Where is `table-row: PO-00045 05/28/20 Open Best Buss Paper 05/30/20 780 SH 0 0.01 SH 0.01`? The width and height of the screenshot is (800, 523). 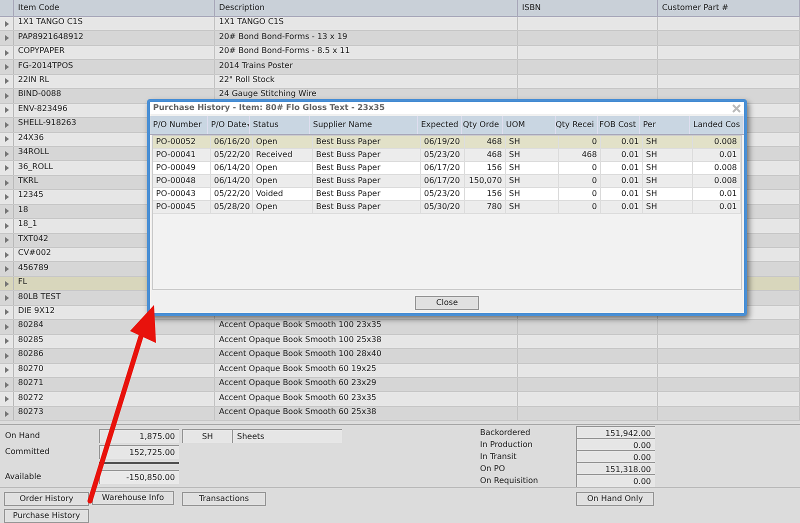 table-row: PO-00045 05/28/20 Open Best Buss Paper 05/30/20 780 SH 0 0.01 SH 0.01 is located at coordinates (447, 207).